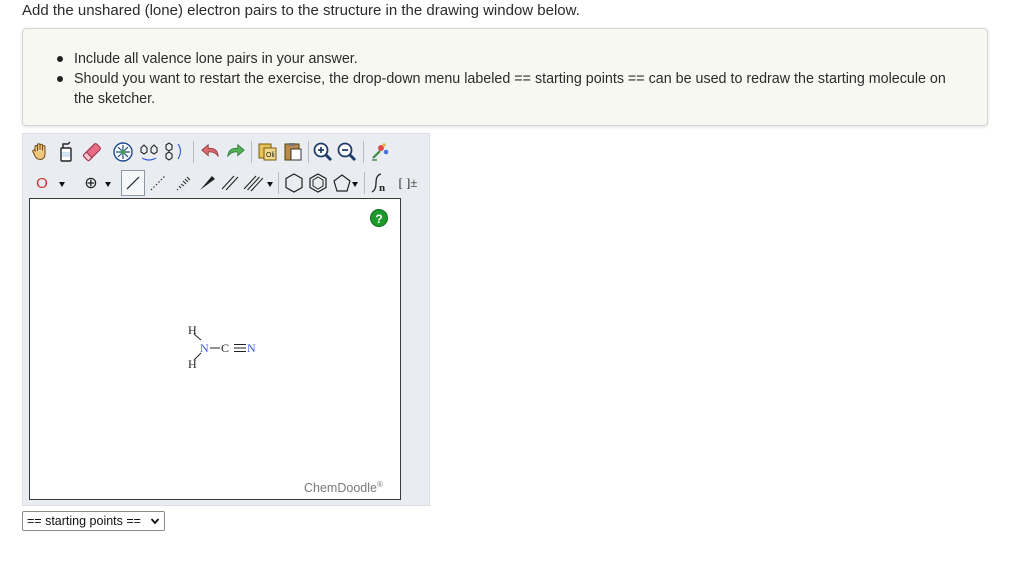 The width and height of the screenshot is (1015, 574). I want to click on starting-points-dropdown: == starting points ==, so click(93, 521).